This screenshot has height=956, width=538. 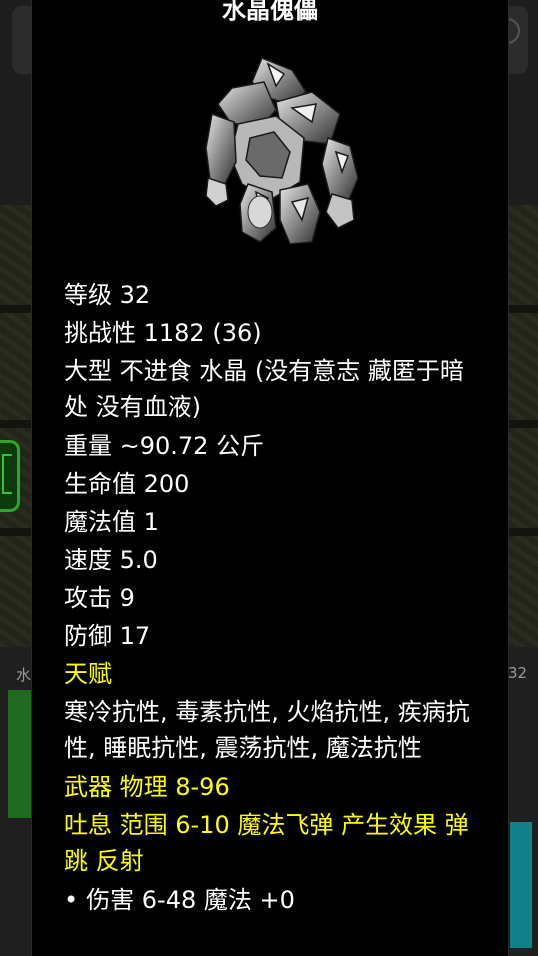 I want to click on crystal-golem-portrait, so click(x=282, y=151).